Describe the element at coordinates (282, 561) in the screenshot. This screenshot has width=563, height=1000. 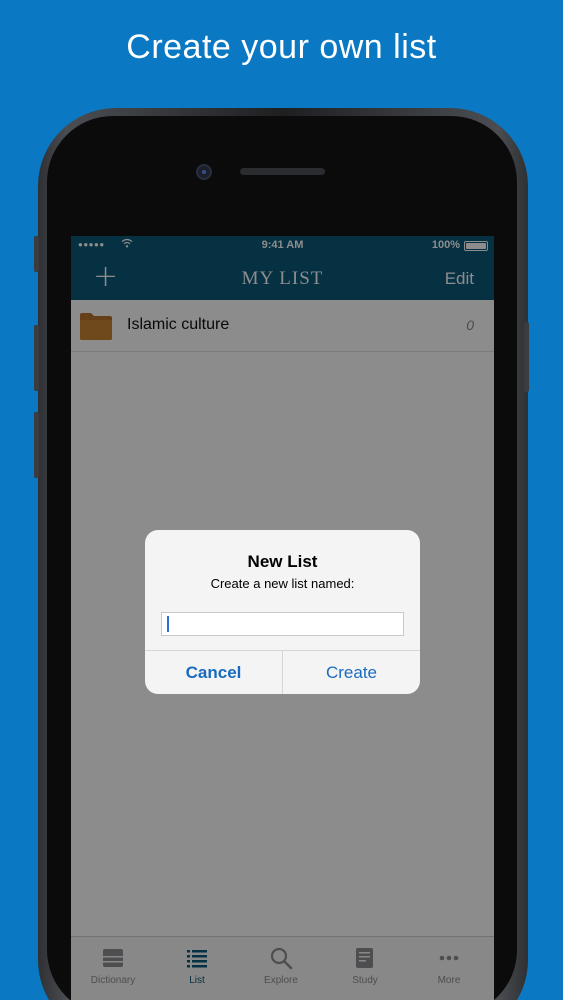
I see `dialog-title: New List` at that location.